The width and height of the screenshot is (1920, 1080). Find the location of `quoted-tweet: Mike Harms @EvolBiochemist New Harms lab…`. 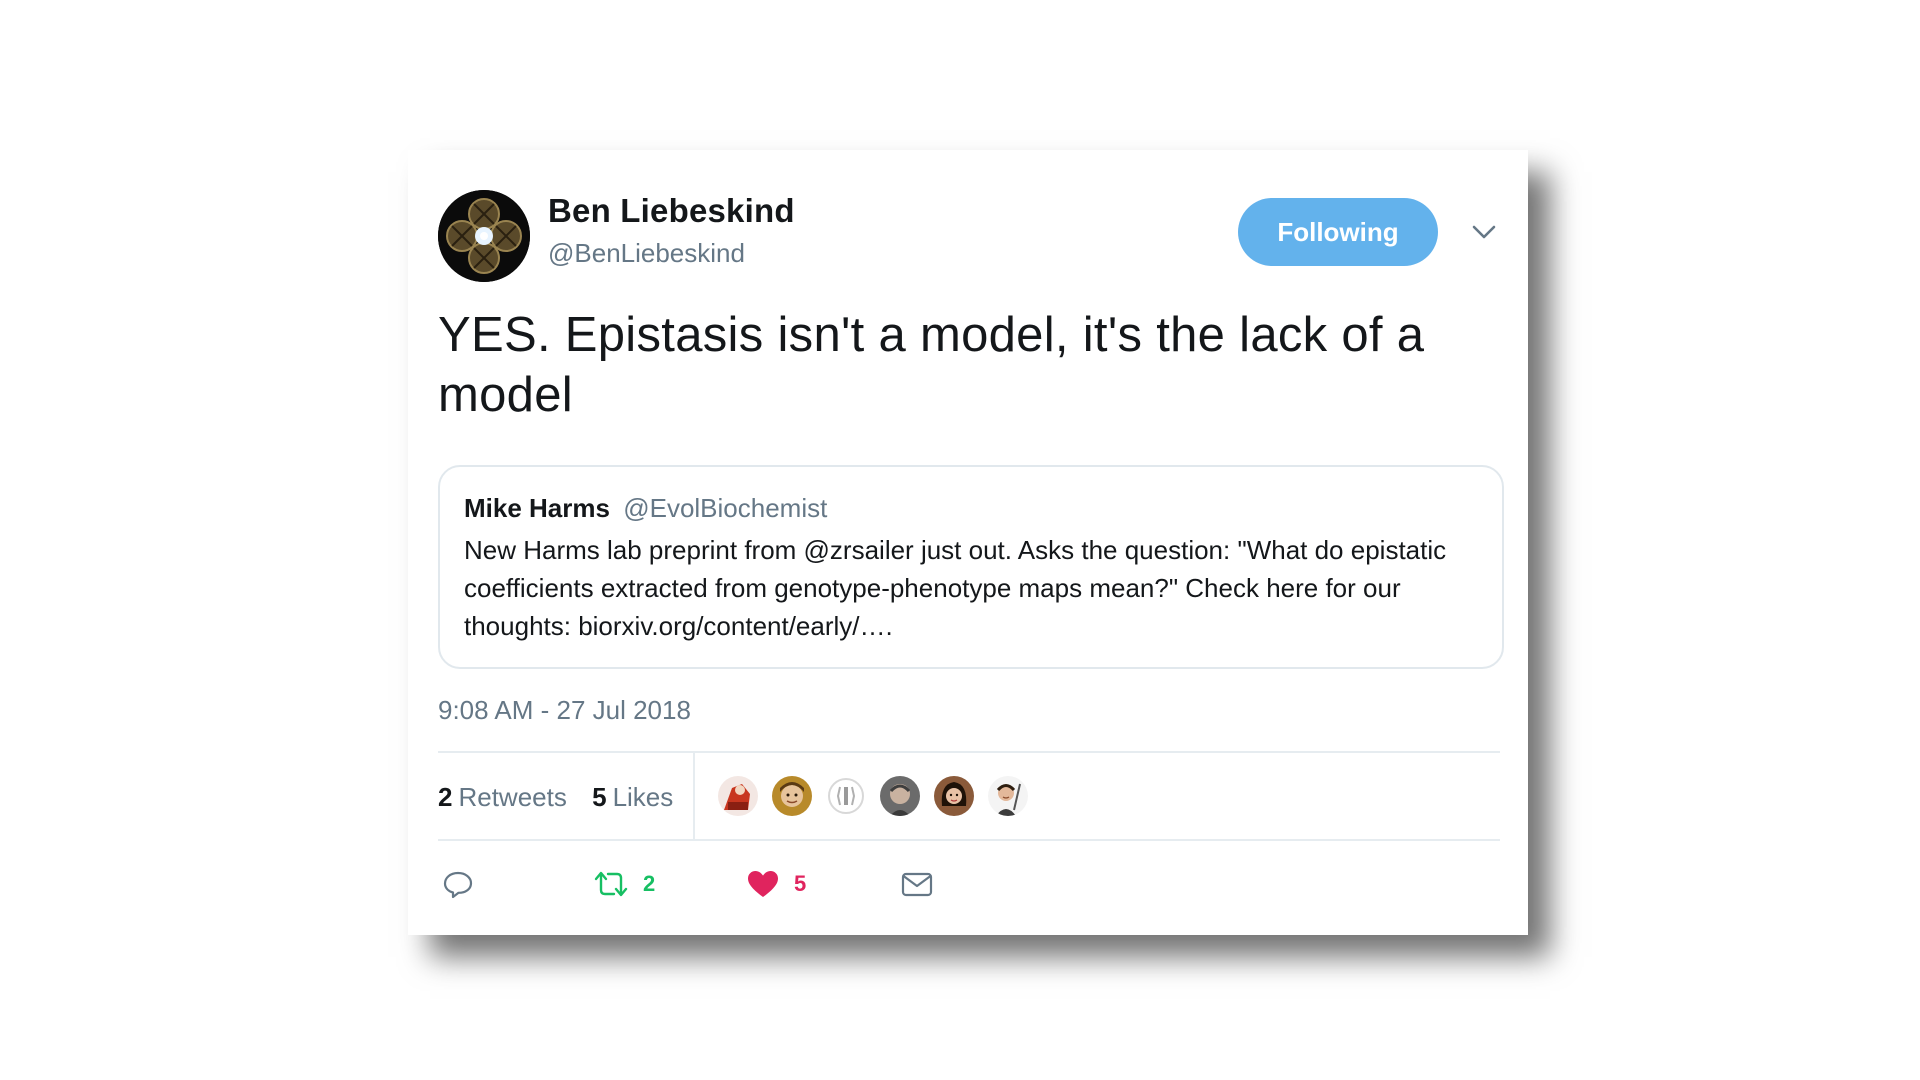

quoted-tweet: Mike Harms @EvolBiochemist New Harms lab… is located at coordinates (971, 567).